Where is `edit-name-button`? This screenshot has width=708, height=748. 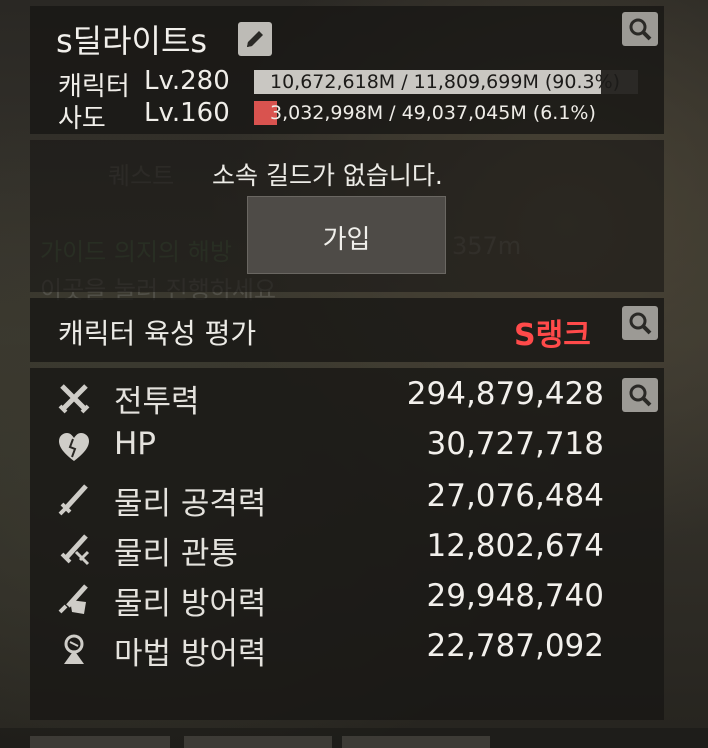 edit-name-button is located at coordinates (255, 39).